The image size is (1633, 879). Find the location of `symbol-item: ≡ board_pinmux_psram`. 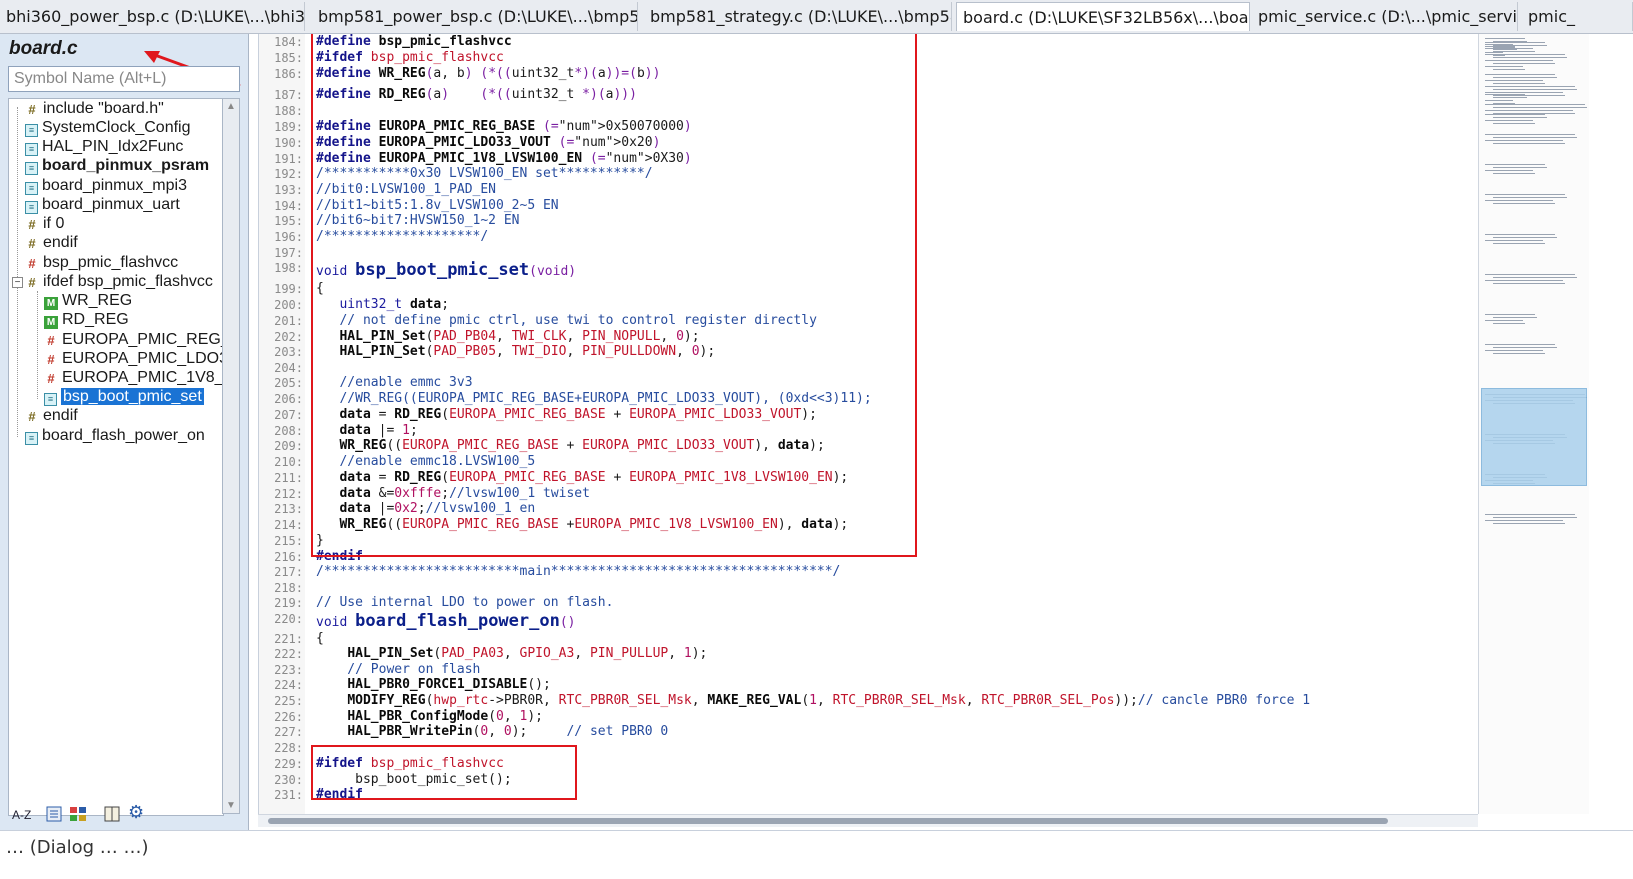

symbol-item: ≡ board_pinmux_psram is located at coordinates (117, 165).